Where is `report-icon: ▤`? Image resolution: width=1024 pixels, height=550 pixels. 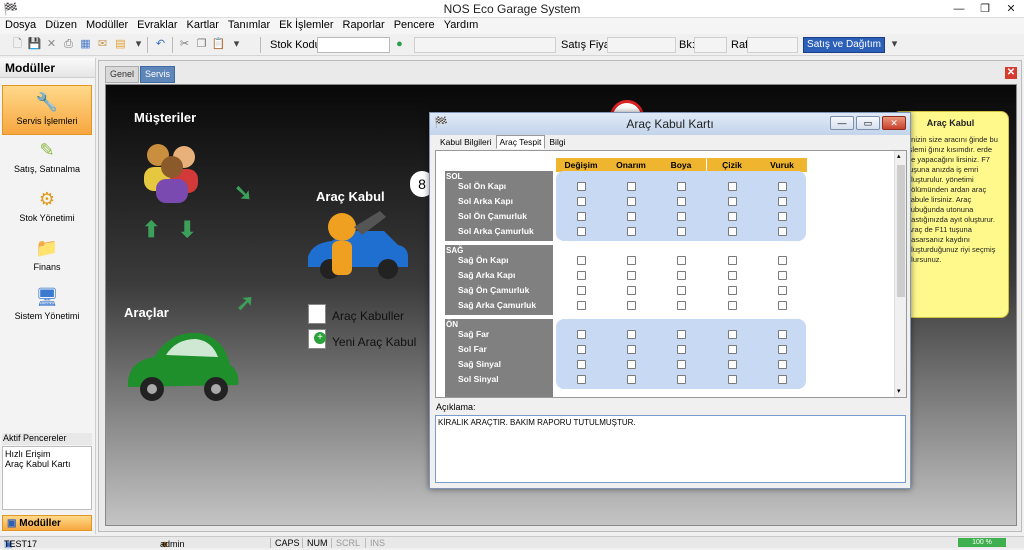
report-icon: ▤ is located at coordinates (120, 44).